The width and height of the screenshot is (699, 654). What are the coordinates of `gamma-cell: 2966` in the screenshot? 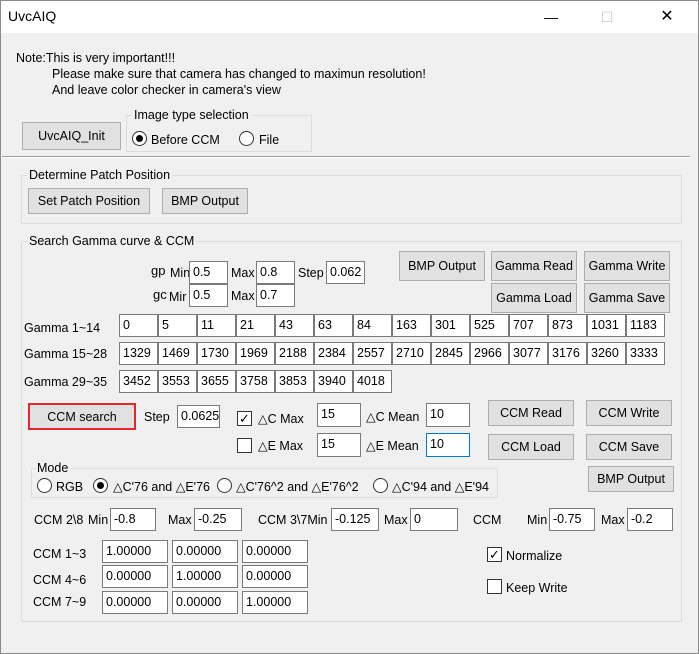 It's located at (489, 353).